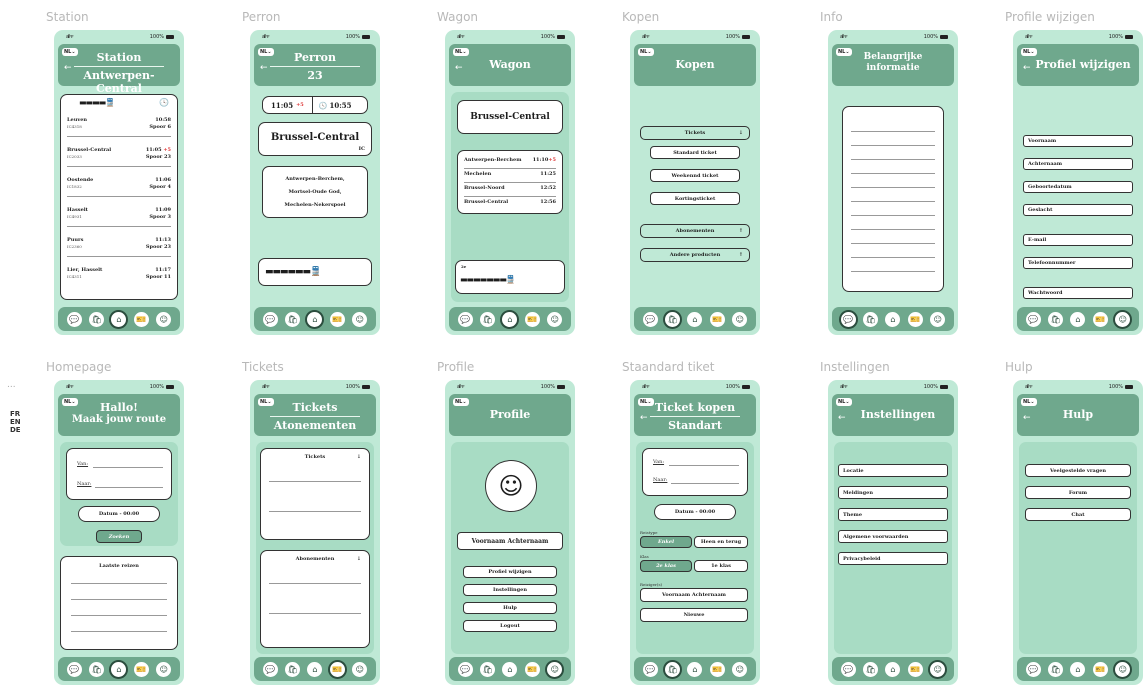 This screenshot has height=685, width=1146. What do you see at coordinates (695, 255) in the screenshot?
I see `andere-producten-dropdown: Andere producten ↑` at bounding box center [695, 255].